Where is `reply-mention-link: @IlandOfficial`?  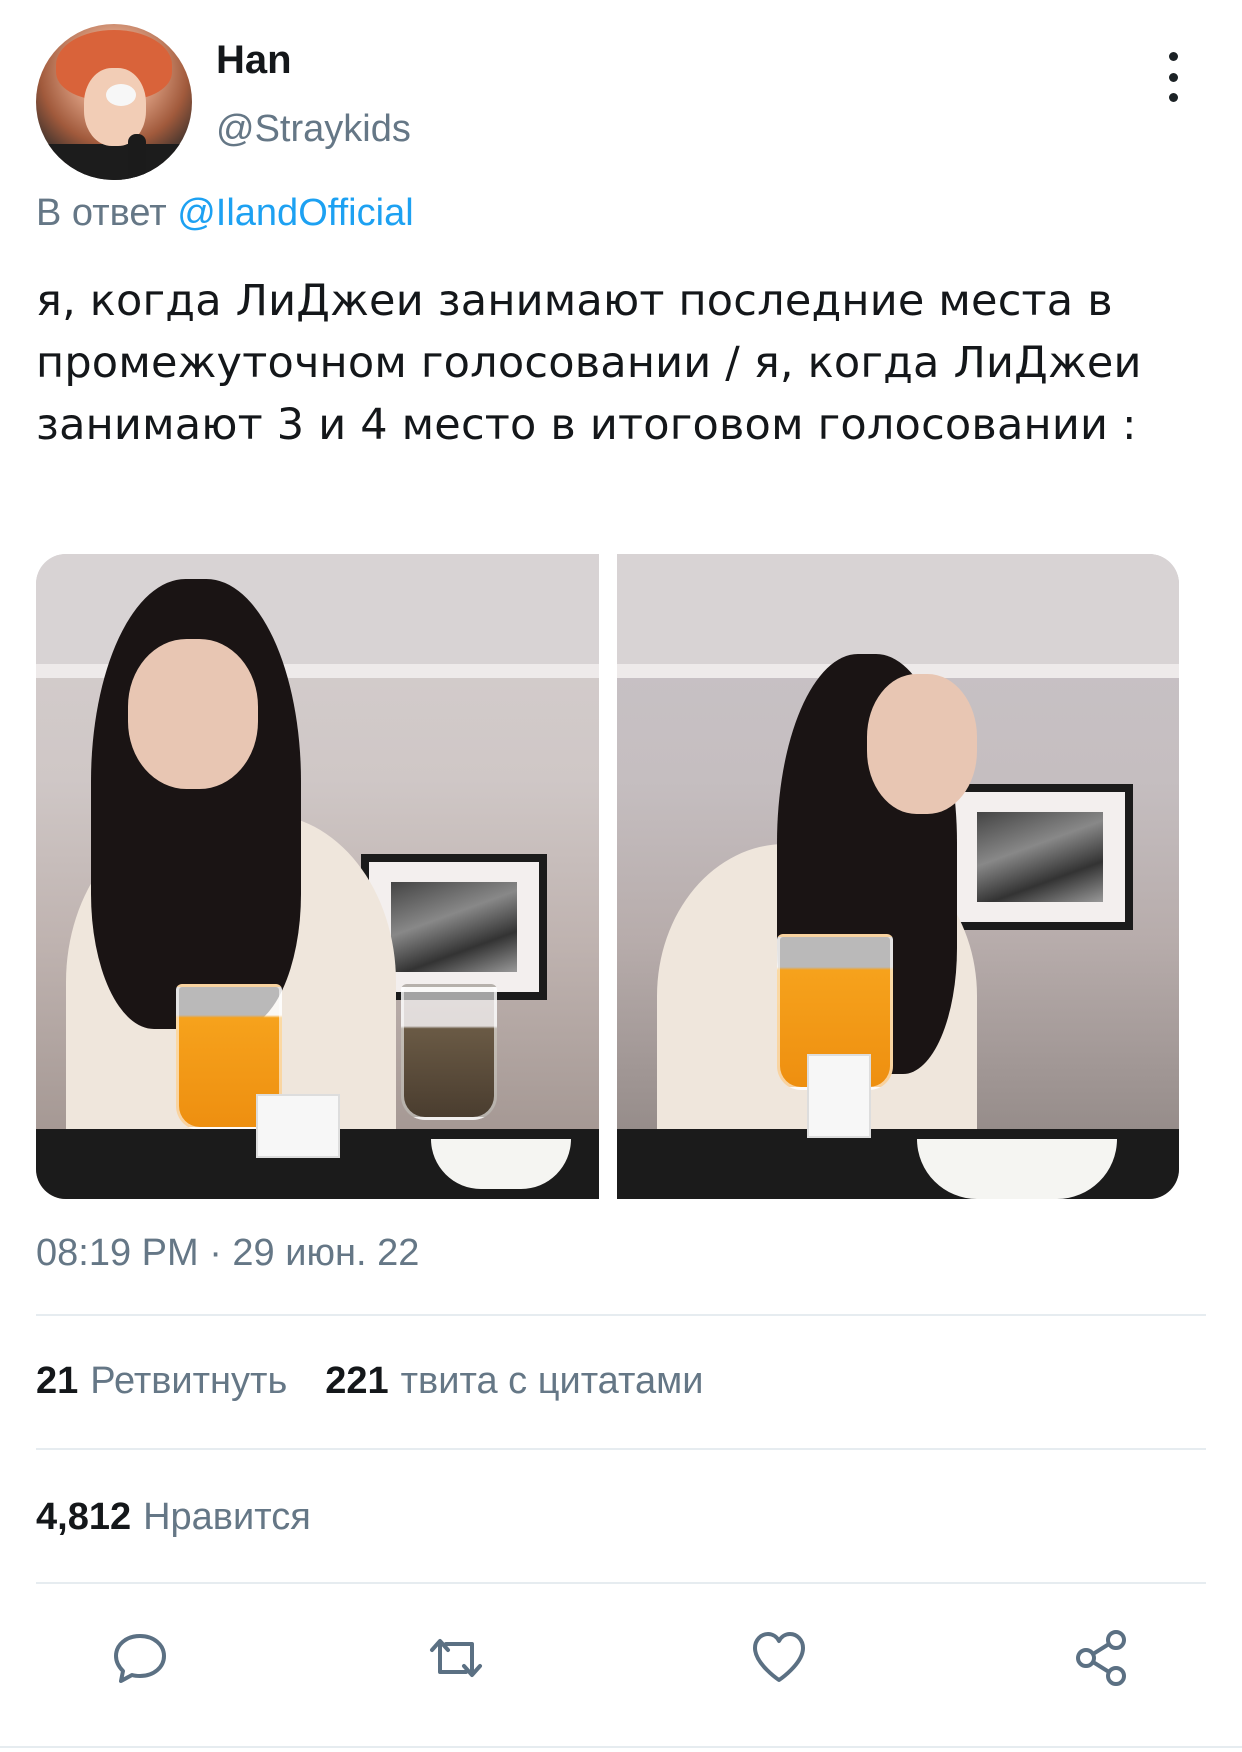 reply-mention-link: @IlandOfficial is located at coordinates (295, 213).